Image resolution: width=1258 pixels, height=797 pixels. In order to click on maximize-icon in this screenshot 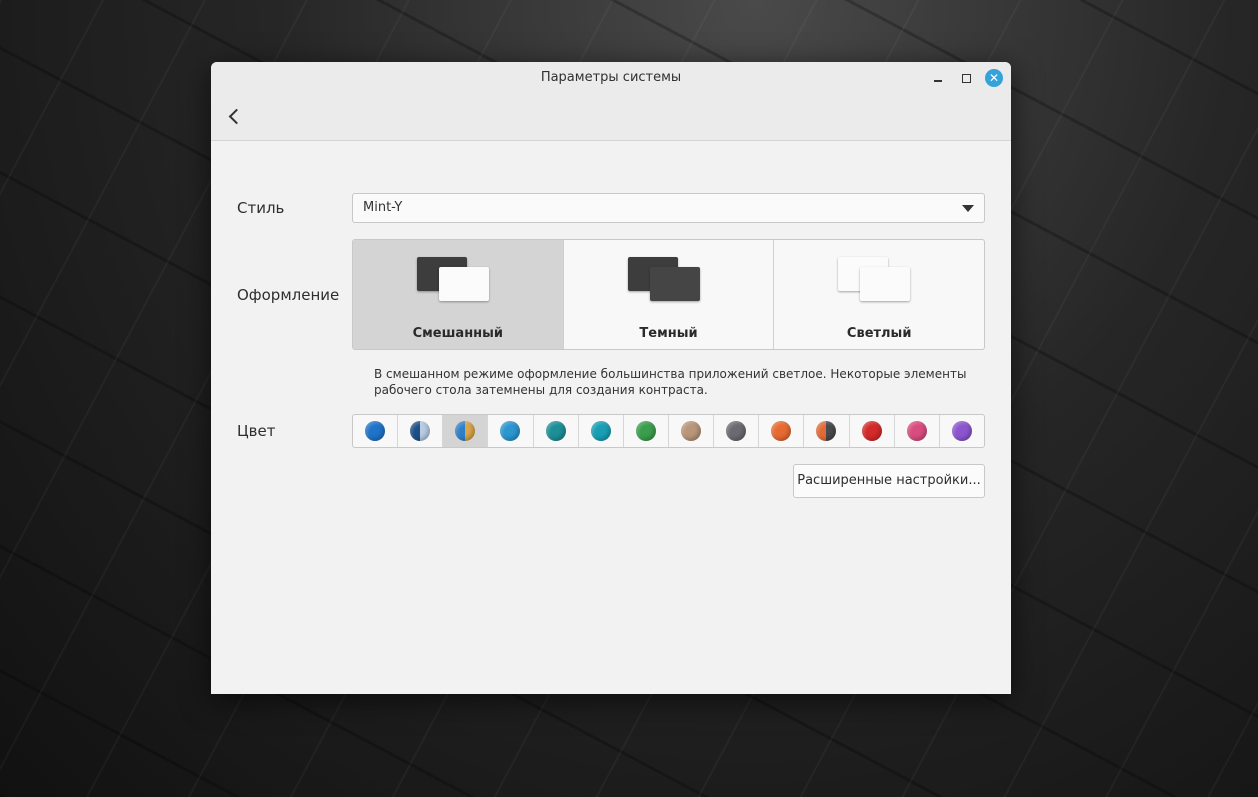, I will do `click(966, 78)`.